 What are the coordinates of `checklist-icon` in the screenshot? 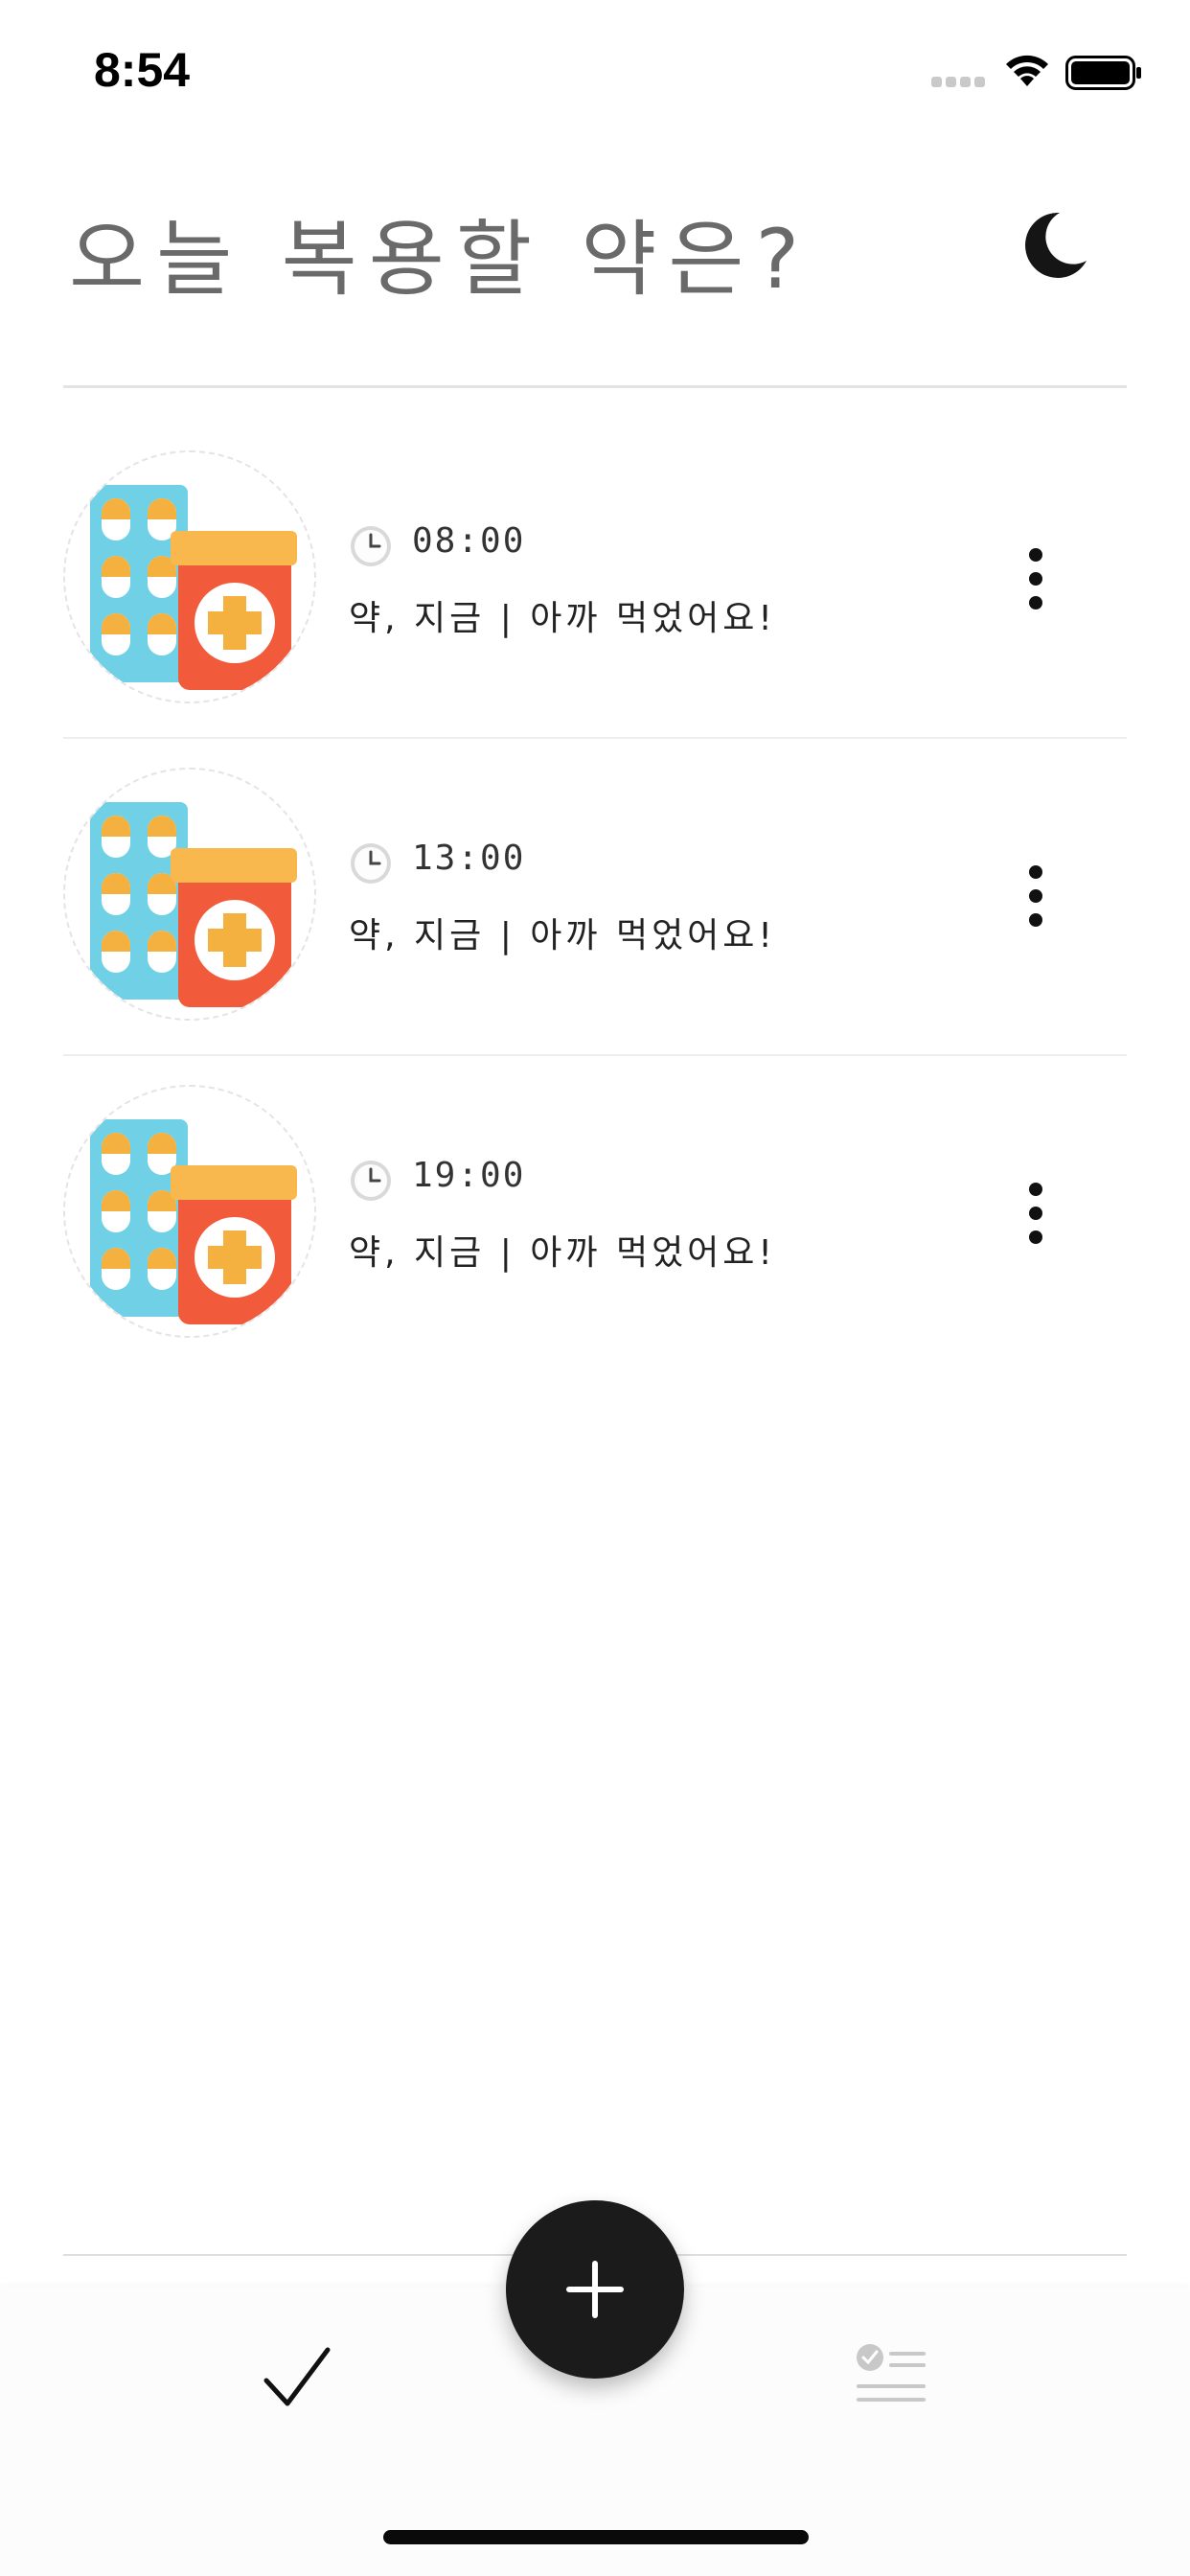 It's located at (891, 2378).